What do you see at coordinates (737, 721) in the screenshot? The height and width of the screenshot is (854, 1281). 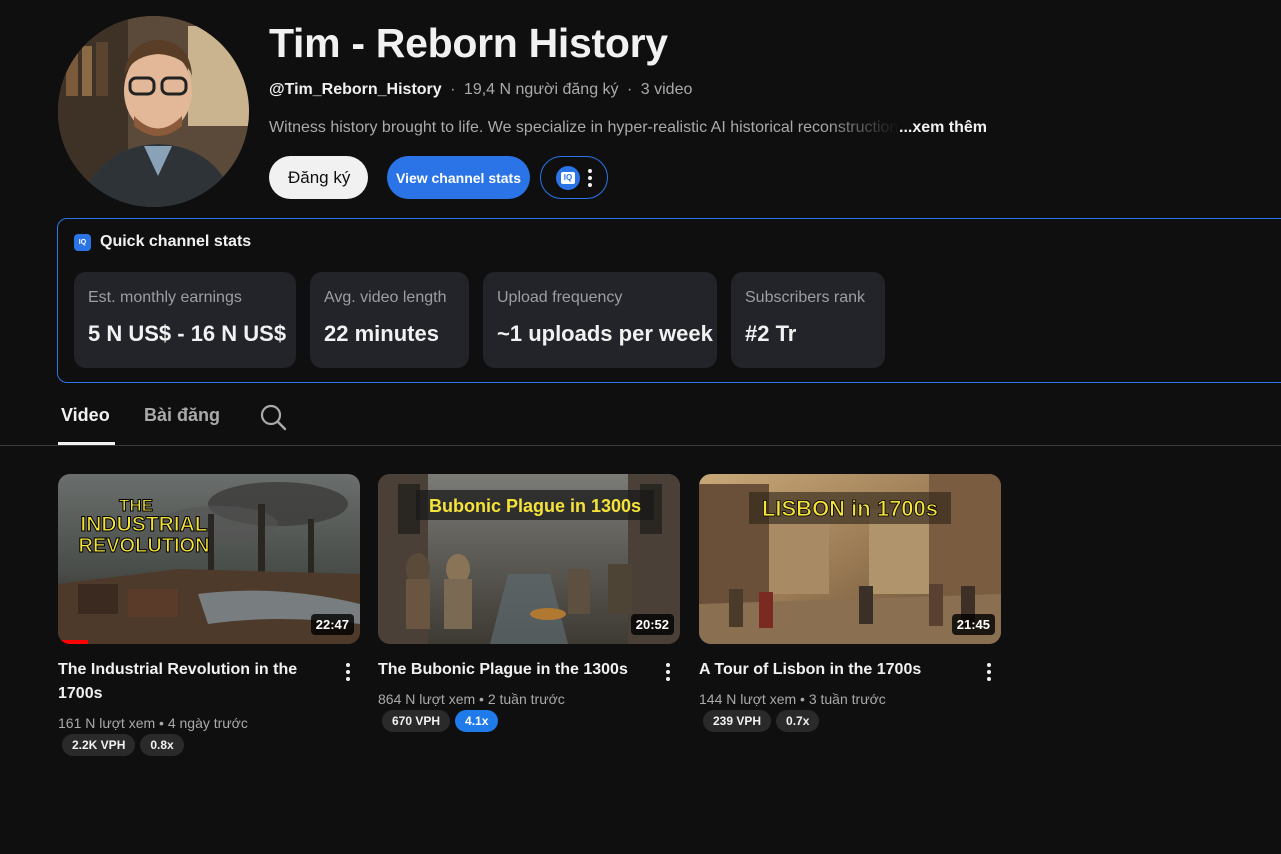 I see `vph-badge: 239 VPH` at bounding box center [737, 721].